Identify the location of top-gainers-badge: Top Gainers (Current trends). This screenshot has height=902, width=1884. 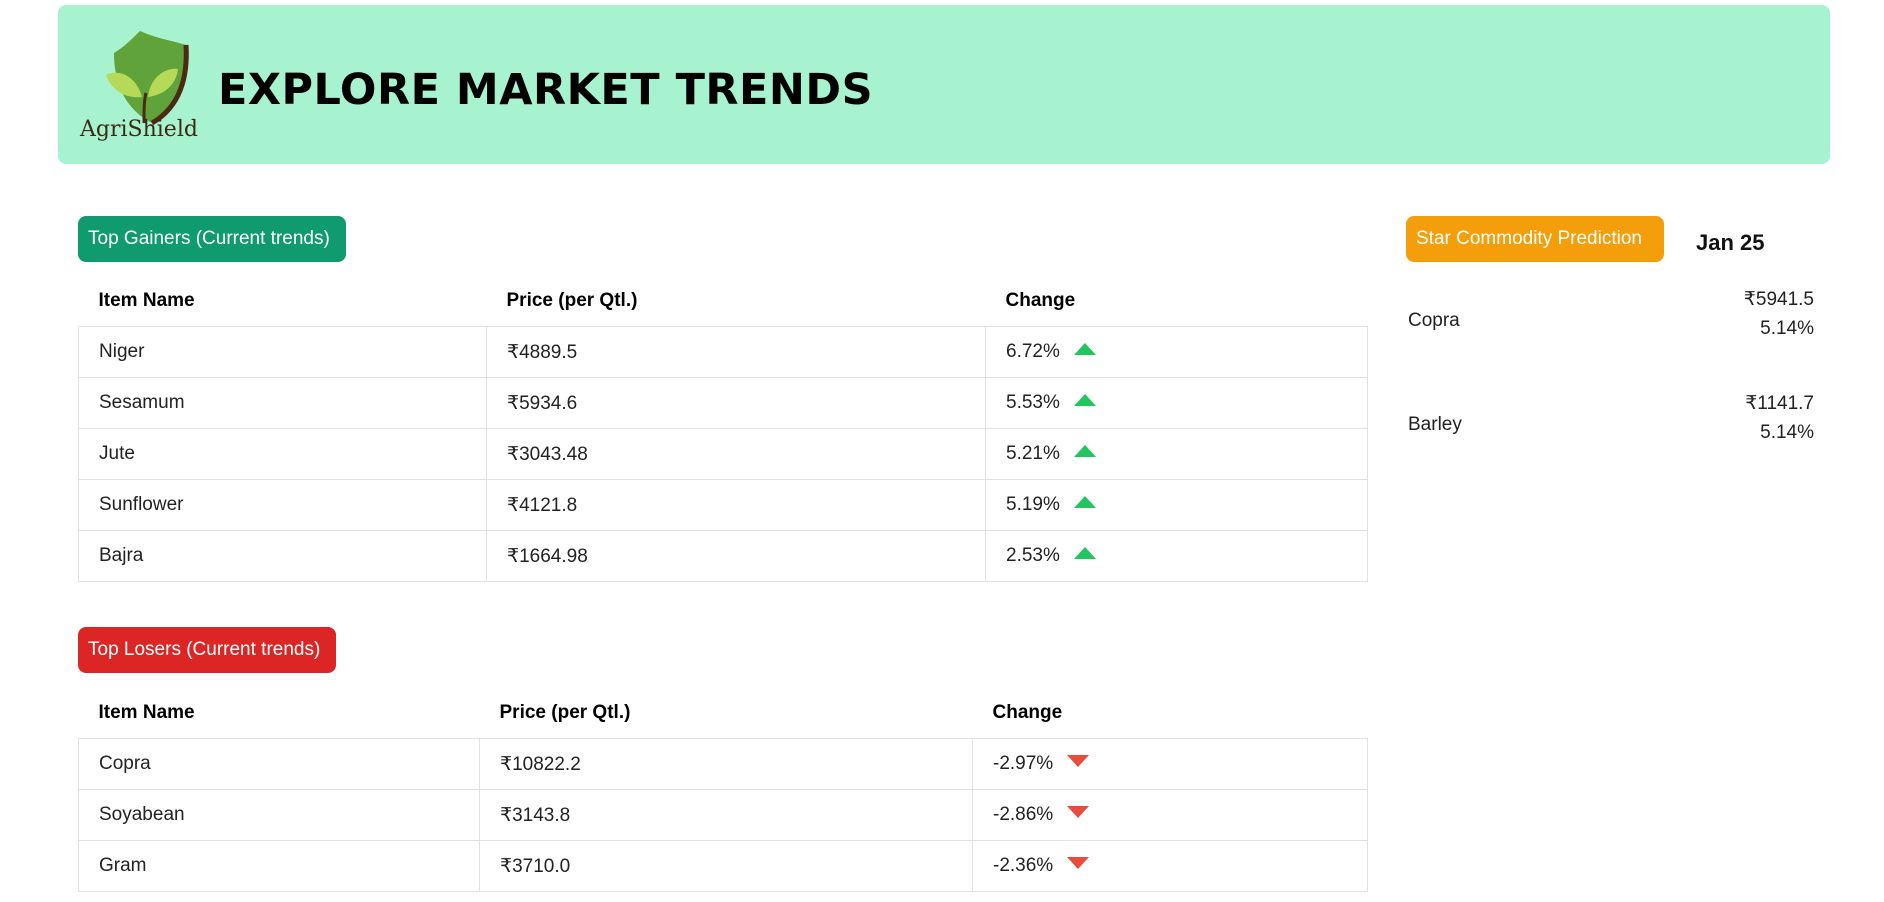
(212, 239).